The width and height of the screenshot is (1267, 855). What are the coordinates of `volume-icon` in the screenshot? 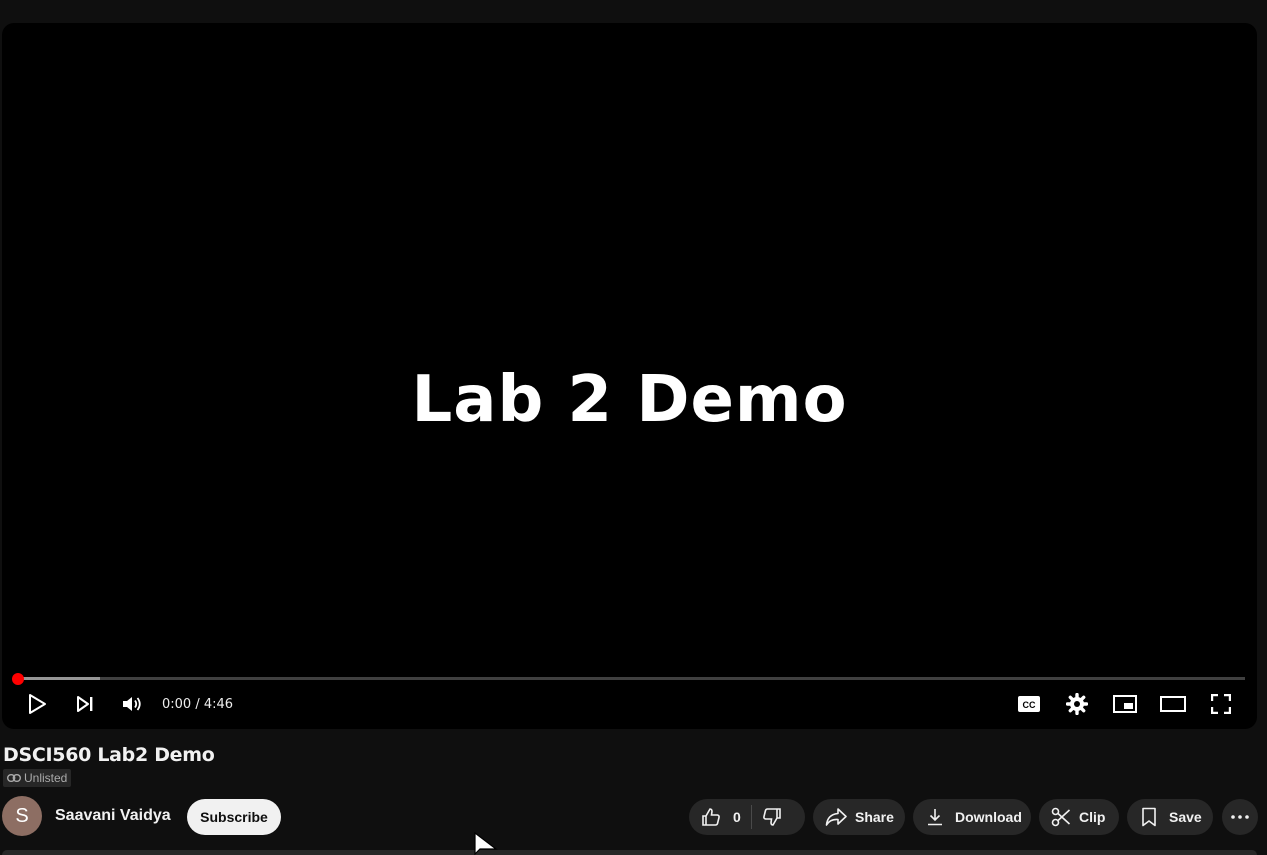 It's located at (132, 704).